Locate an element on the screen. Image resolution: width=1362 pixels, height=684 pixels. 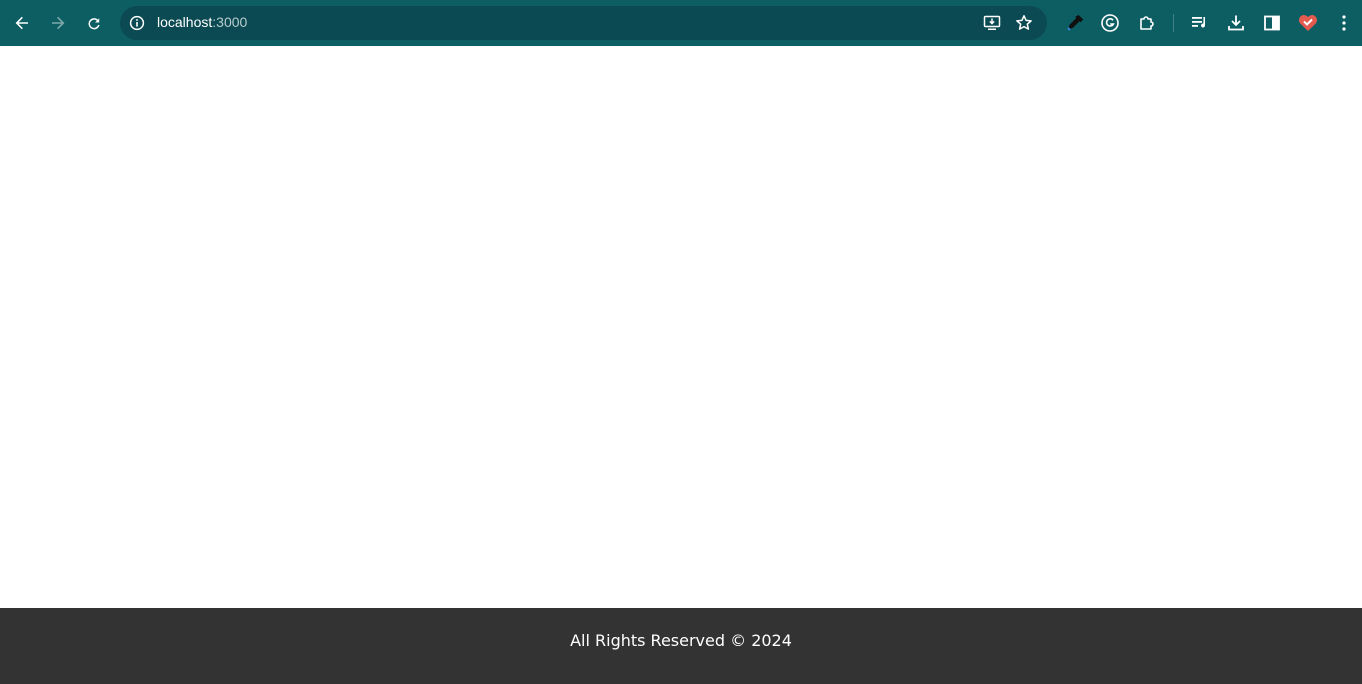
toolbar-divider is located at coordinates (1173, 23).